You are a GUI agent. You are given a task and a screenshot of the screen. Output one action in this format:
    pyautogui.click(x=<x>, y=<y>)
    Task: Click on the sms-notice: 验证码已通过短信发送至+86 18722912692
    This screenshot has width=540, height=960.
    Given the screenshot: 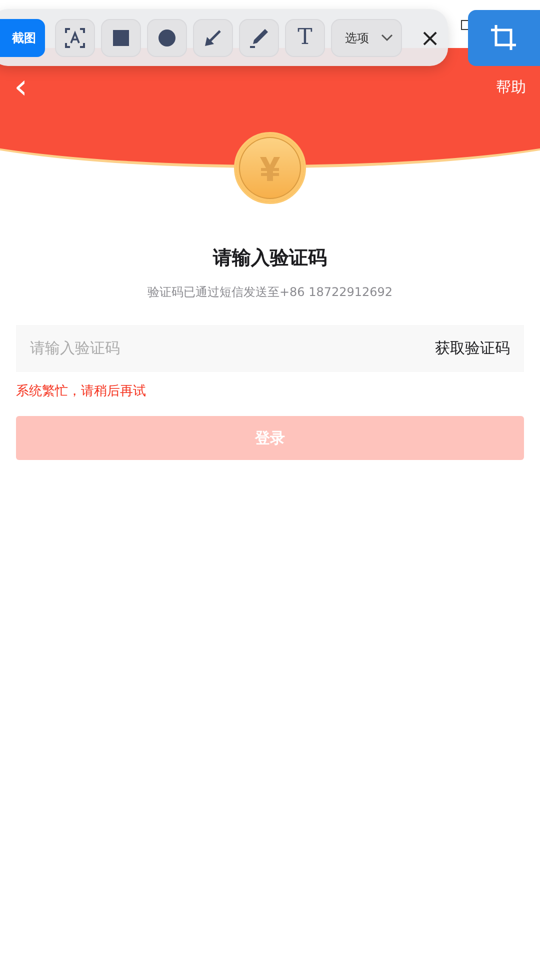 What is the action you would take?
    pyautogui.click(x=270, y=292)
    